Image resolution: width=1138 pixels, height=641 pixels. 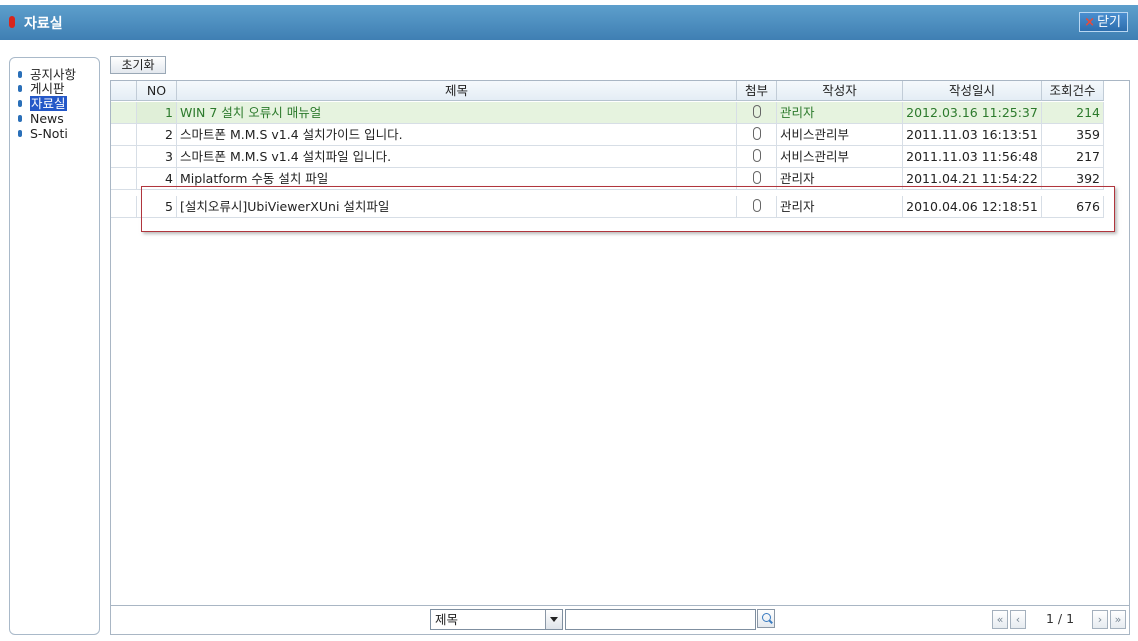 What do you see at coordinates (42, 103) in the screenshot?
I see `sidebar-item-archive: 자료실` at bounding box center [42, 103].